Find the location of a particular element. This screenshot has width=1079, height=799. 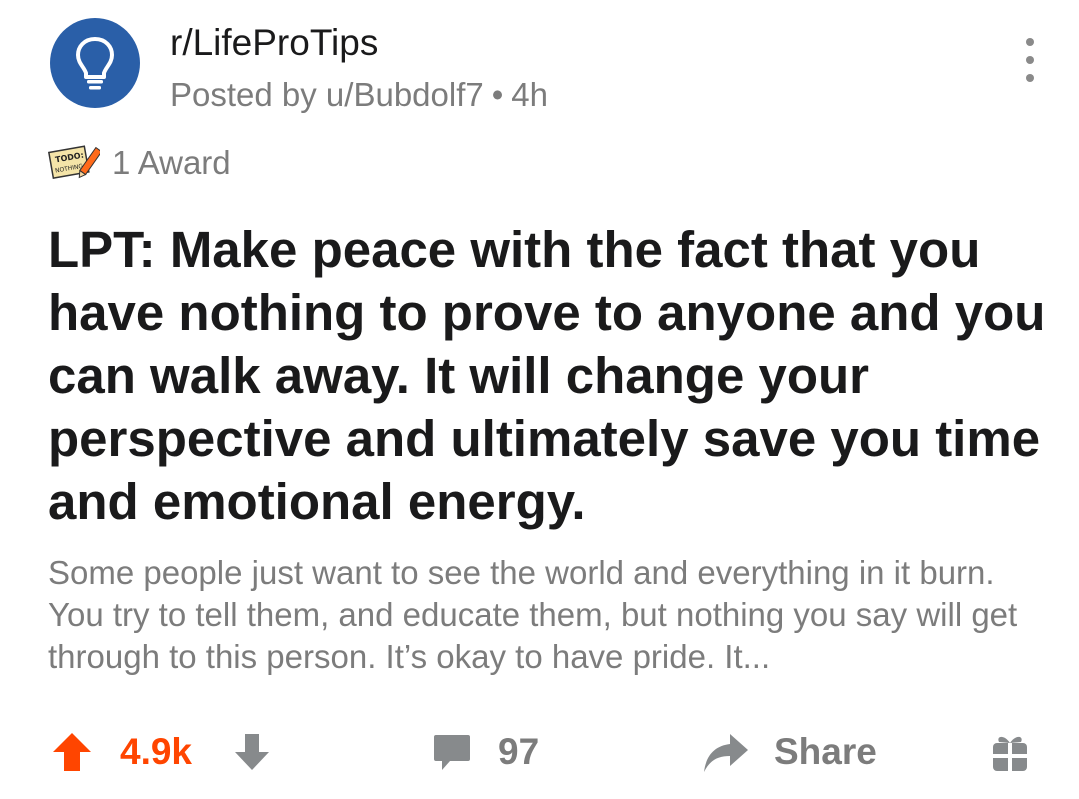

share-button: Share is located at coordinates (825, 752).